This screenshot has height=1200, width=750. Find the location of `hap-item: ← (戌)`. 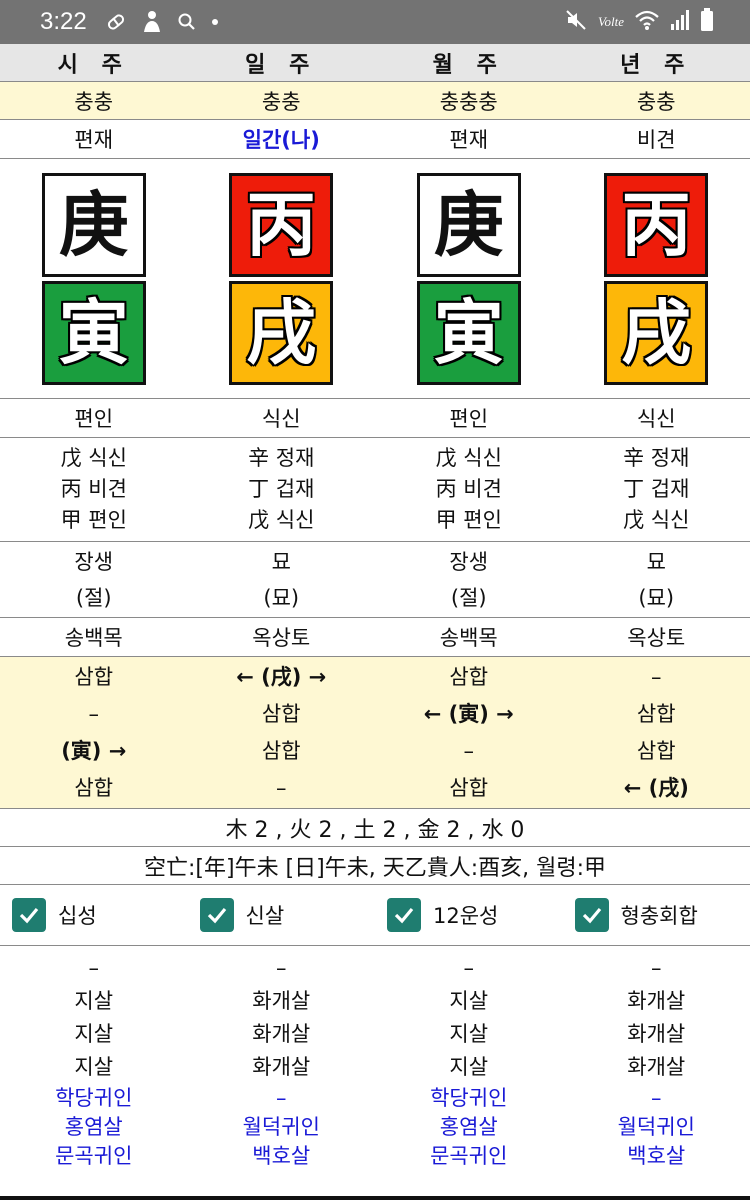

hap-item: ← (戌) is located at coordinates (656, 788).